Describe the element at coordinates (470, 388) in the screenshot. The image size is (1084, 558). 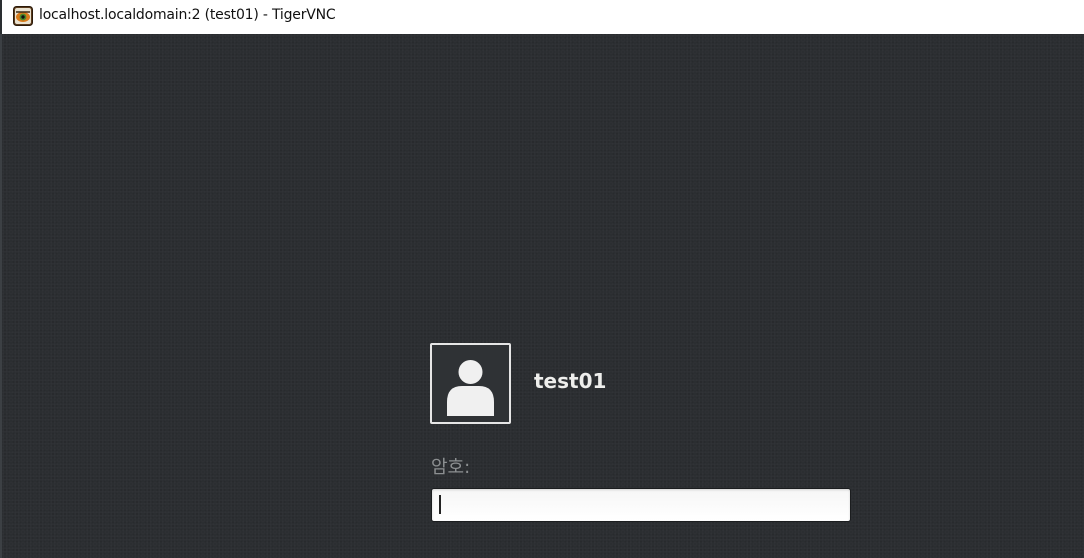
I see `user-avatar-icon` at that location.